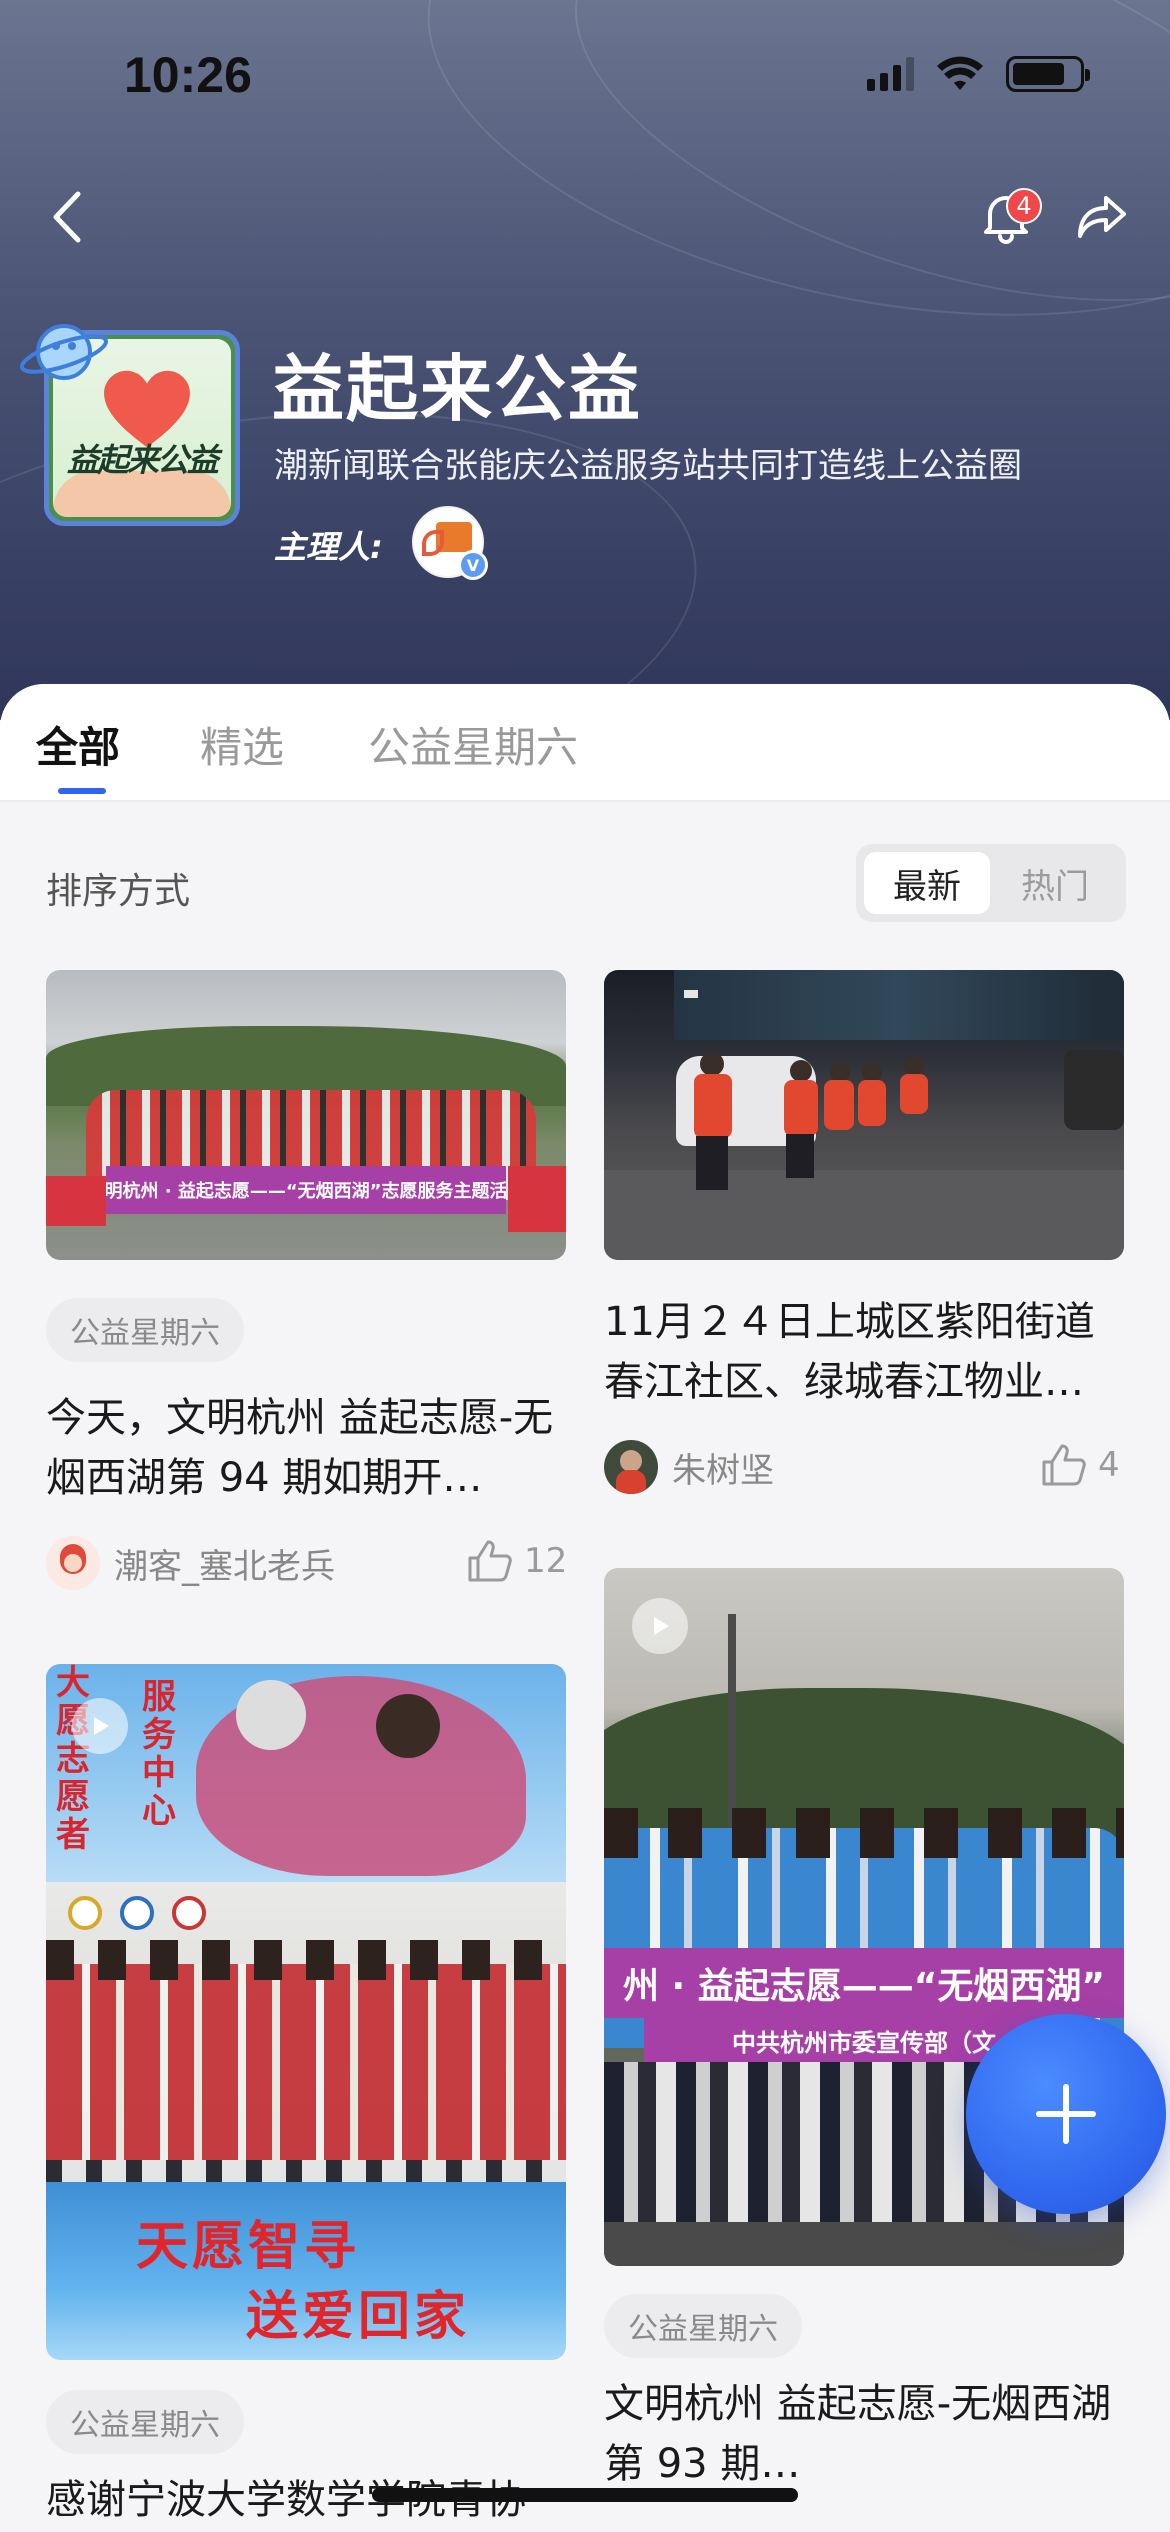  I want to click on post-image: 大愿志愿者 服务中心 天愿智寻 送爱回家, so click(306, 2012).